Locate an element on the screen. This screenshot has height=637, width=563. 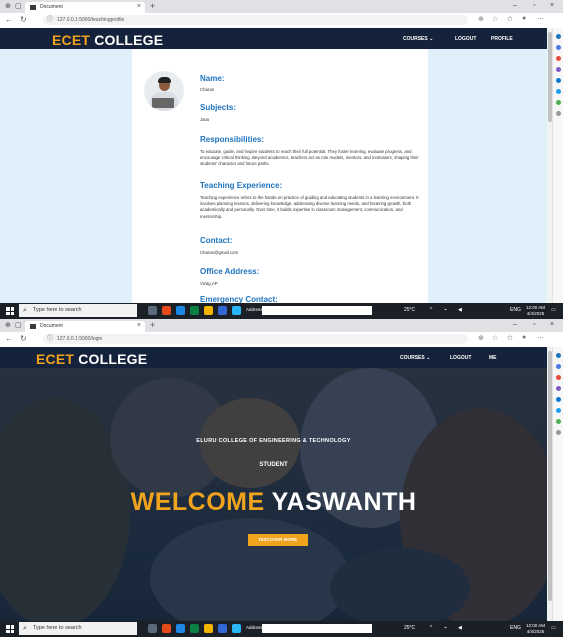
page-favicon-icon is located at coordinates (33, 326).